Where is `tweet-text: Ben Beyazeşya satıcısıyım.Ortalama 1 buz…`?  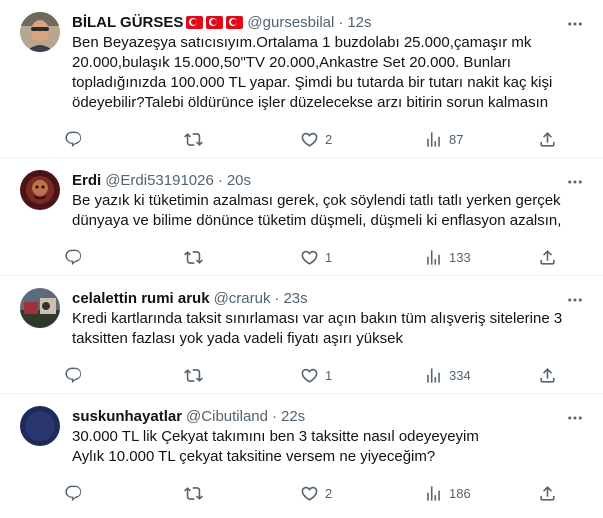
tweet-text: Ben Beyazeşya satıcısıyım.Ortalama 1 buz… is located at coordinates (312, 72).